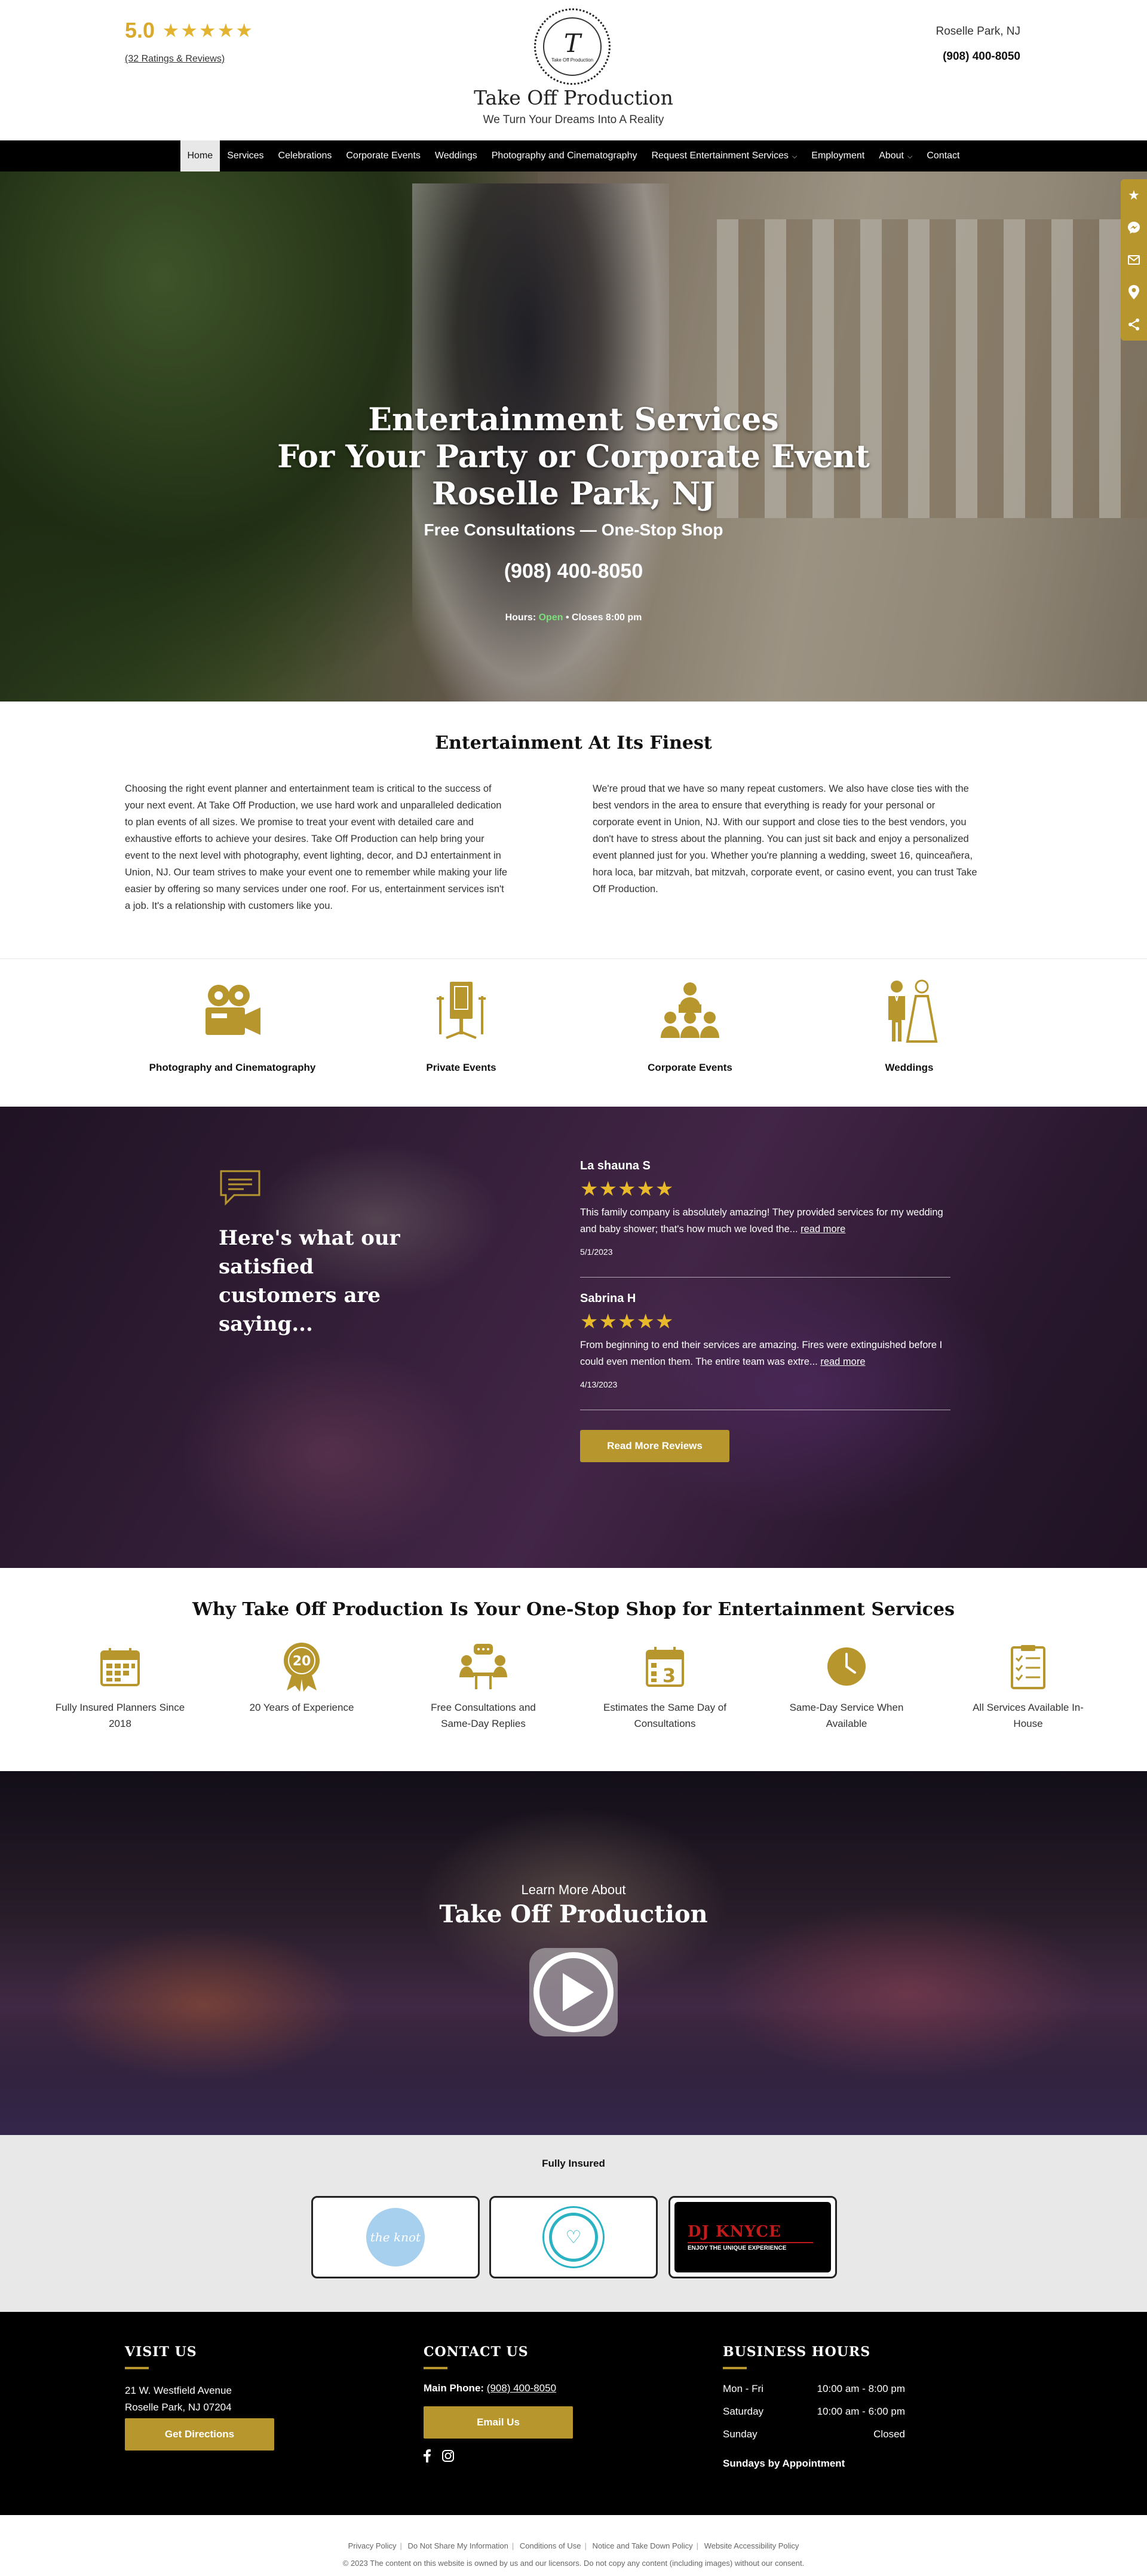 The height and width of the screenshot is (2576, 1147). What do you see at coordinates (1134, 228) in the screenshot?
I see `messenger-icon` at bounding box center [1134, 228].